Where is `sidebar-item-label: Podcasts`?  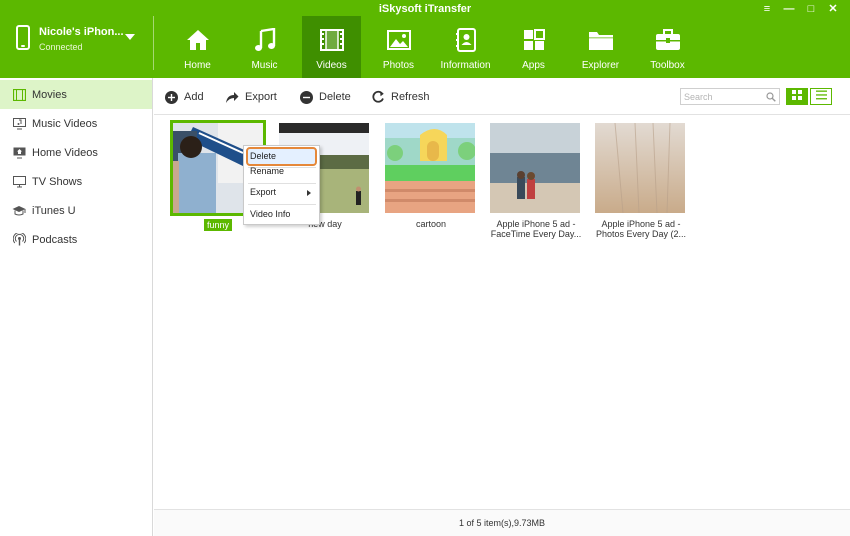
sidebar-item-label: Podcasts is located at coordinates (55, 239).